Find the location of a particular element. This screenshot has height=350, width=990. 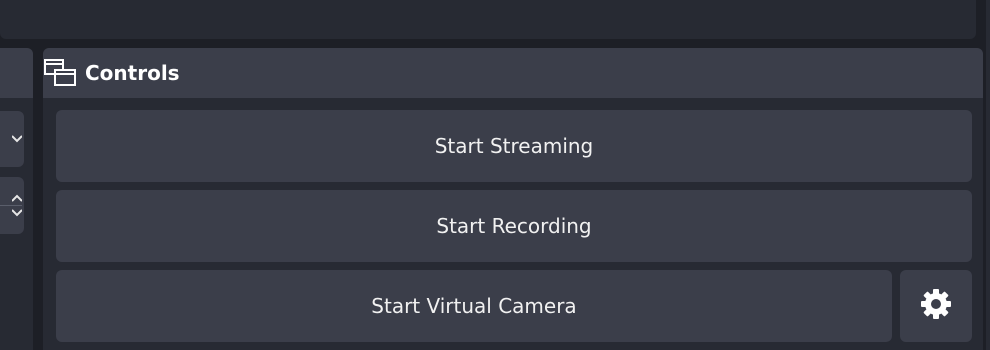

top-panel is located at coordinates (488, 19).